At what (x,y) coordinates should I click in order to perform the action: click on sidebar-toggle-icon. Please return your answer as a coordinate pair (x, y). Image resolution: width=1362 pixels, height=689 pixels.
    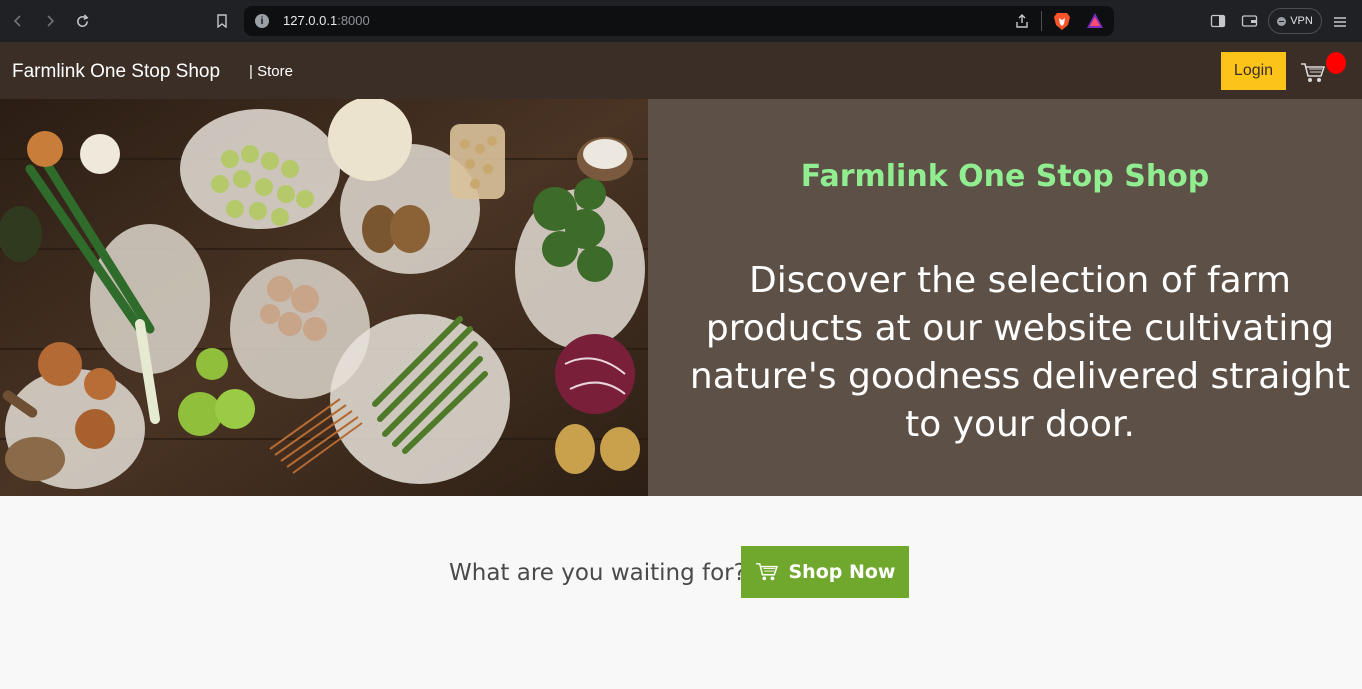
    Looking at the image, I should click on (1218, 23).